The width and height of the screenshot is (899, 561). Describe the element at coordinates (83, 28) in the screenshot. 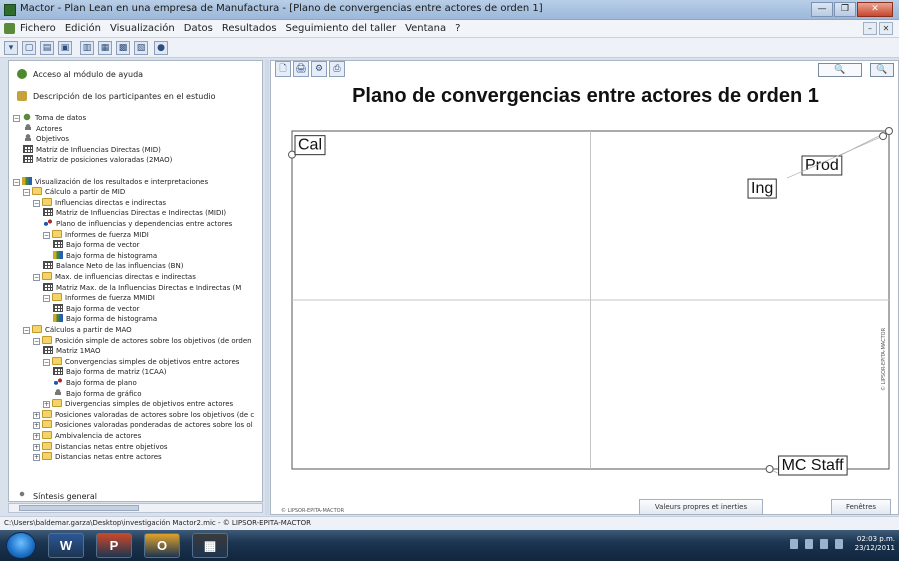

I see `menu-edicion: Edición` at that location.